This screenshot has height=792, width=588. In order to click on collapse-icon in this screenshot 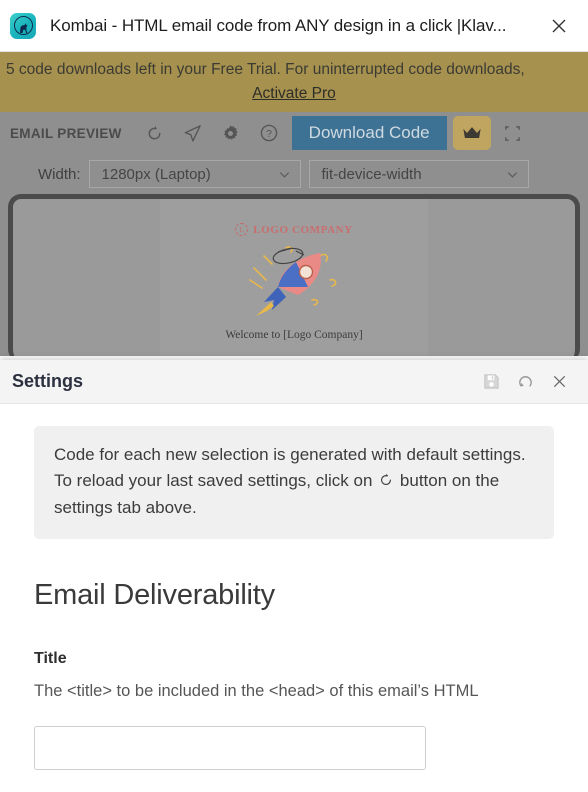, I will do `click(513, 133)`.